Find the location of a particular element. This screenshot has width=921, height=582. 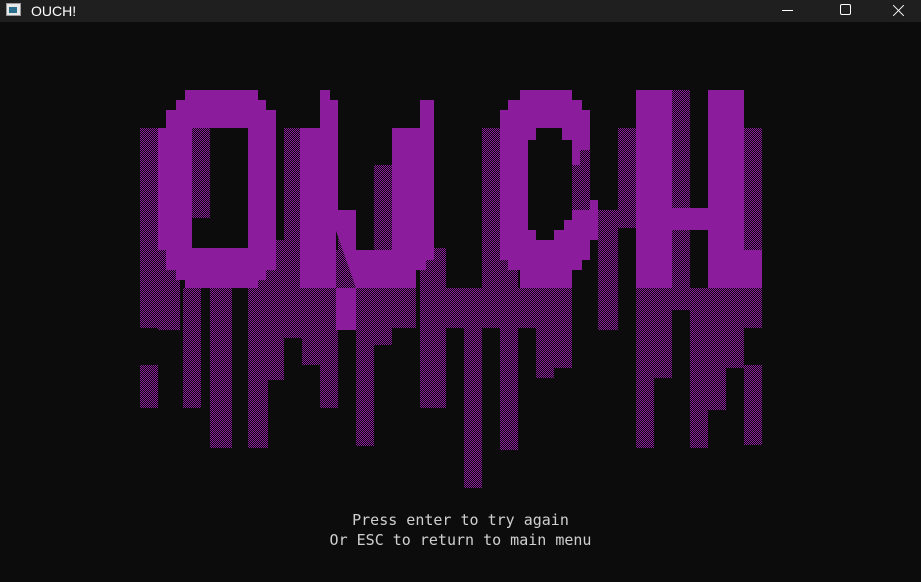

menu-prompt: Or ESC to return to main menu is located at coordinates (460, 540).